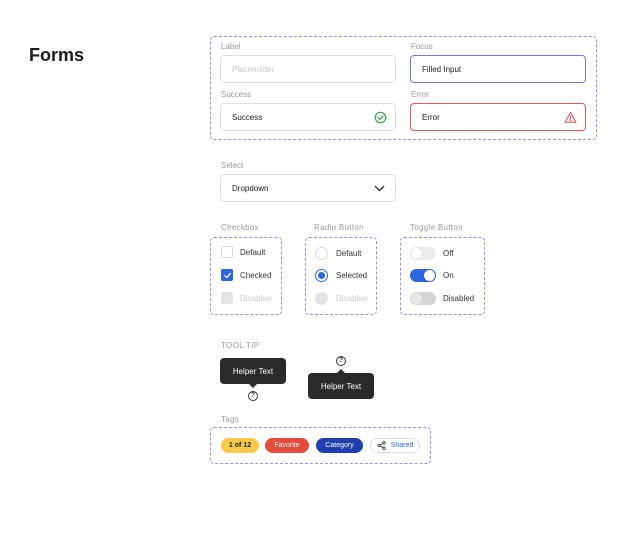 Image resolution: width=632 pixels, height=545 pixels. What do you see at coordinates (423, 275) in the screenshot?
I see `toggle-switch-on` at bounding box center [423, 275].